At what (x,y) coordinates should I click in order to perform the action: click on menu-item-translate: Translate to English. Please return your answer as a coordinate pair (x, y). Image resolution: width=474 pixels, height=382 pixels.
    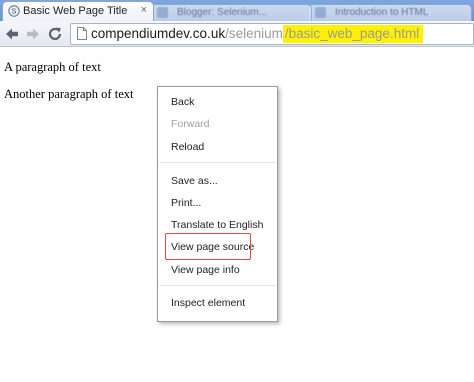
    Looking at the image, I should click on (217, 225).